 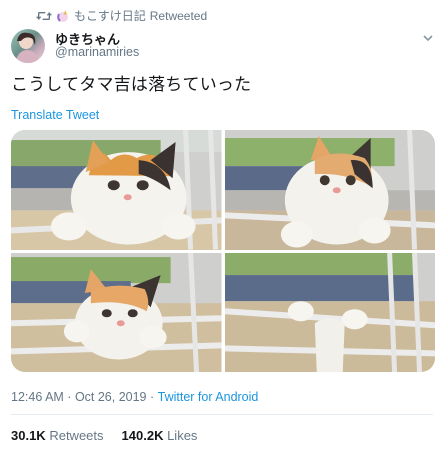 What do you see at coordinates (110, 15) in the screenshot?
I see `retweeter-name: もこすけ日記` at bounding box center [110, 15].